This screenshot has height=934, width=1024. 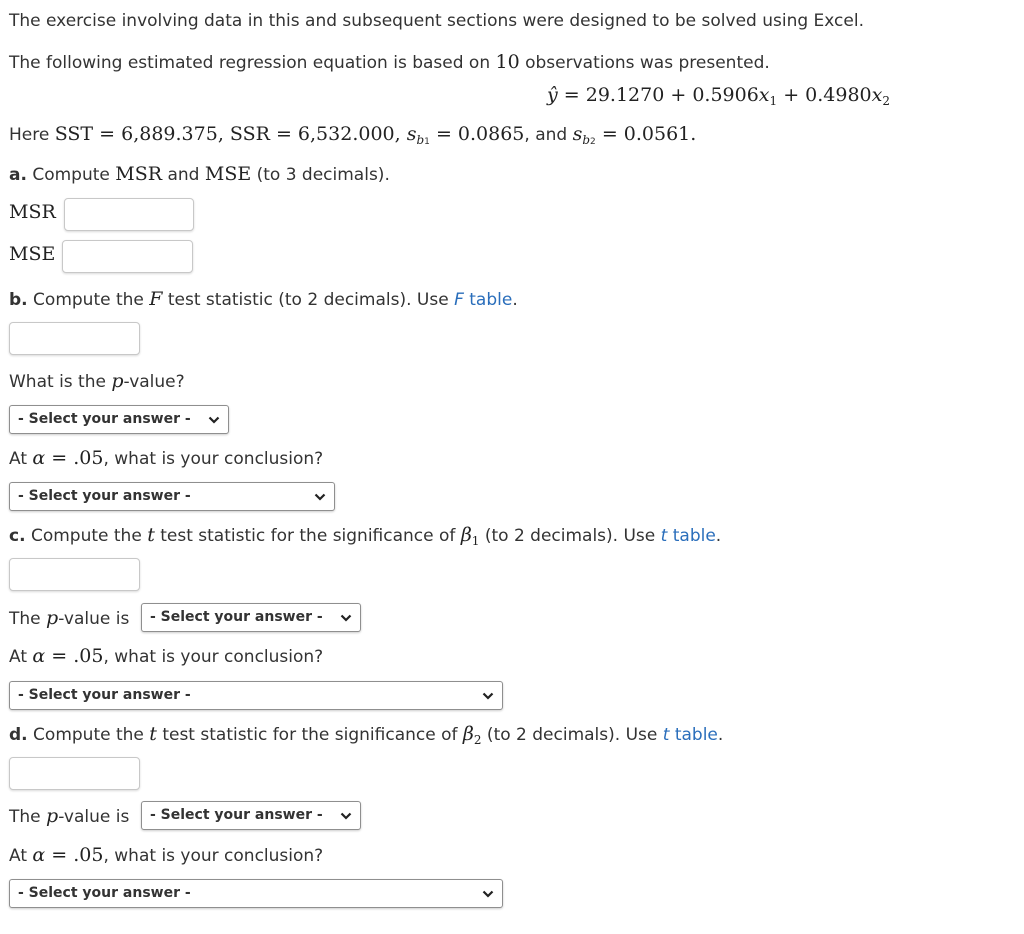 I want to click on part-c-pvalue-select: - Select your answer -, so click(x=251, y=617).